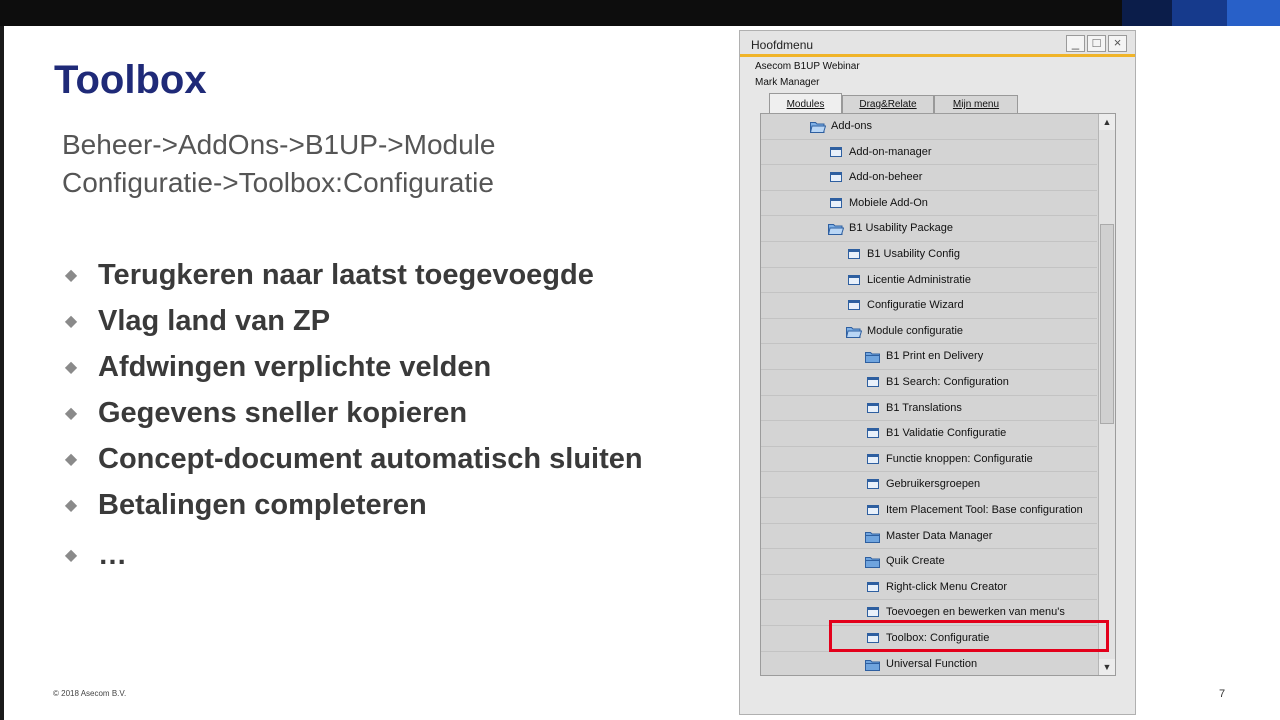 This screenshot has height=720, width=1280. I want to click on tree-item: Quik Create, so click(929, 562).